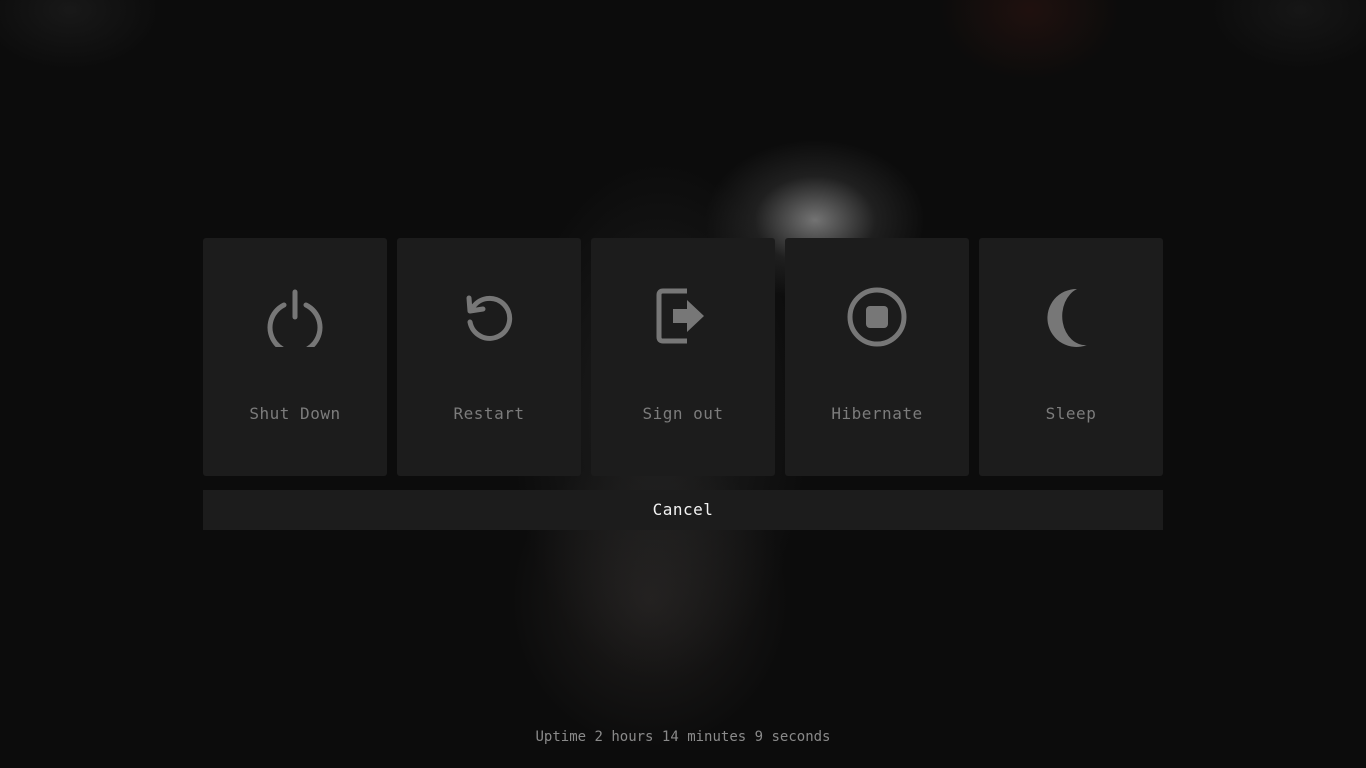 Image resolution: width=1366 pixels, height=768 pixels. I want to click on shut-down-label: Shut Down, so click(295, 413).